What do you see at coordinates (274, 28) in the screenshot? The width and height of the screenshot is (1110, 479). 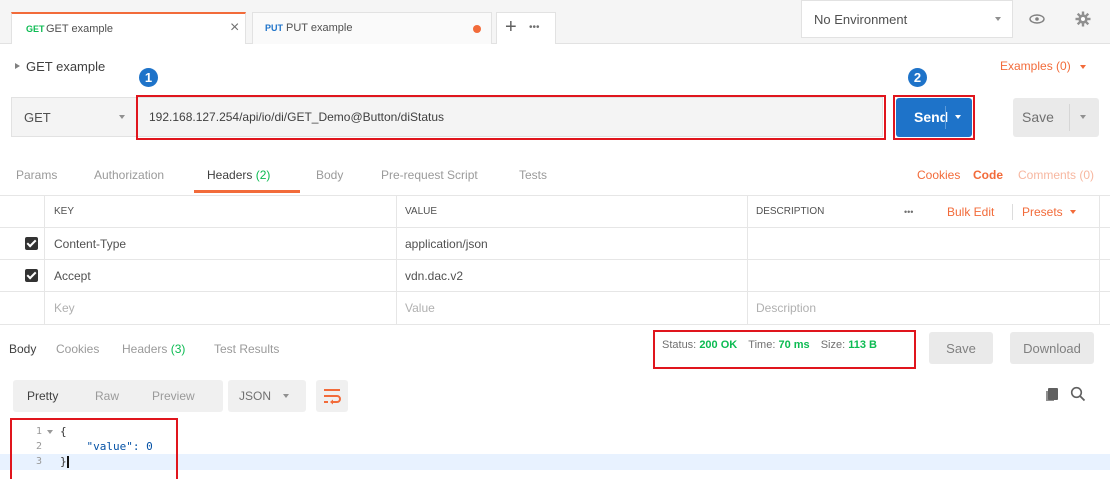 I see `tab-method: PUT` at bounding box center [274, 28].